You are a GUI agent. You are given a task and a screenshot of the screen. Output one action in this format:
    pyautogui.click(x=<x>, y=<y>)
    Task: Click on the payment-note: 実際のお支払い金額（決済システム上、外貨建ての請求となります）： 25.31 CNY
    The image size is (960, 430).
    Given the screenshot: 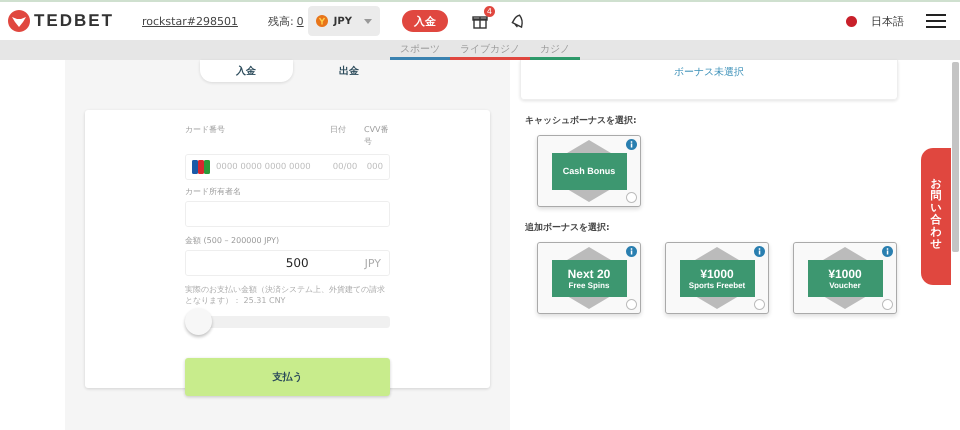 What is the action you would take?
    pyautogui.click(x=285, y=295)
    